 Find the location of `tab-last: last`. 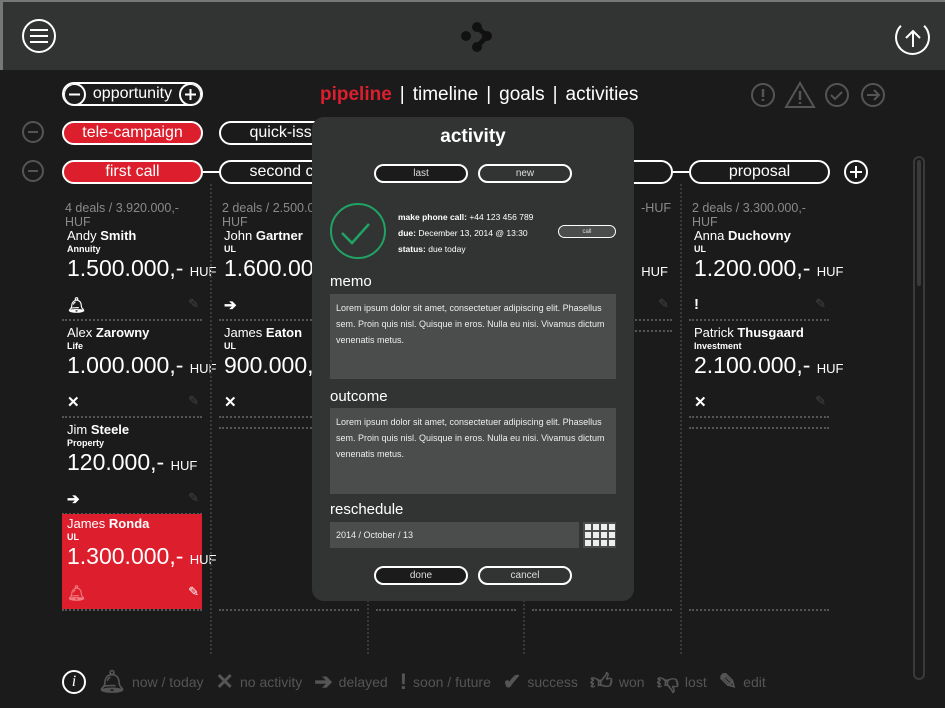

tab-last: last is located at coordinates (421, 173).